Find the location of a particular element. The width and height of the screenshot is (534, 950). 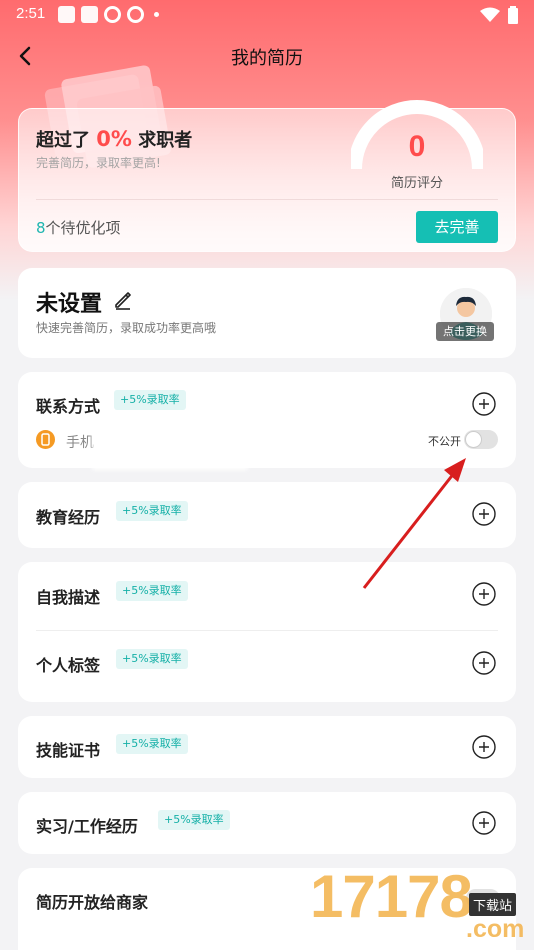

score-subtitle: 完善简历，录取率更高! is located at coordinates (98, 163).